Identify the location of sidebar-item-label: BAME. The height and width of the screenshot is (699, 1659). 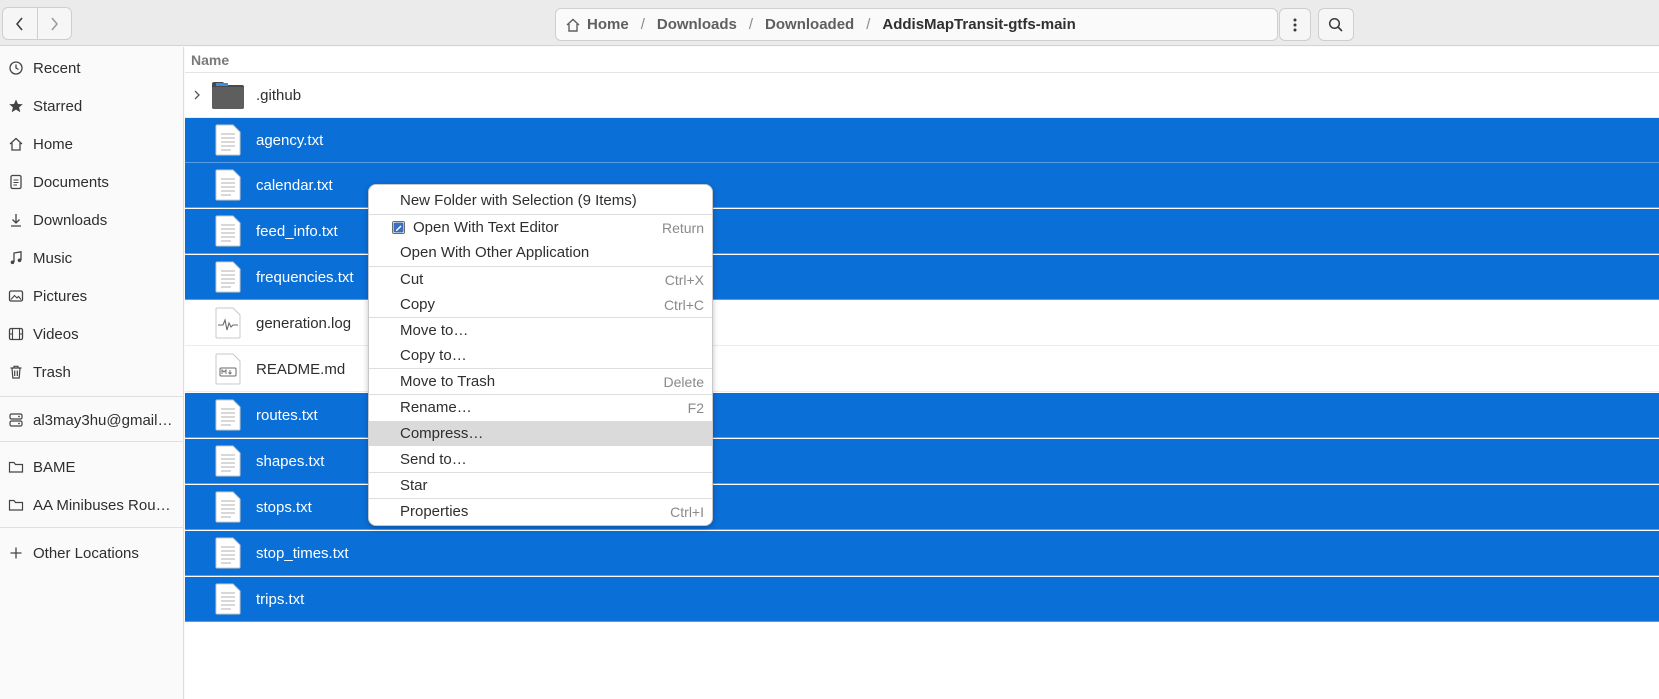
(54, 467).